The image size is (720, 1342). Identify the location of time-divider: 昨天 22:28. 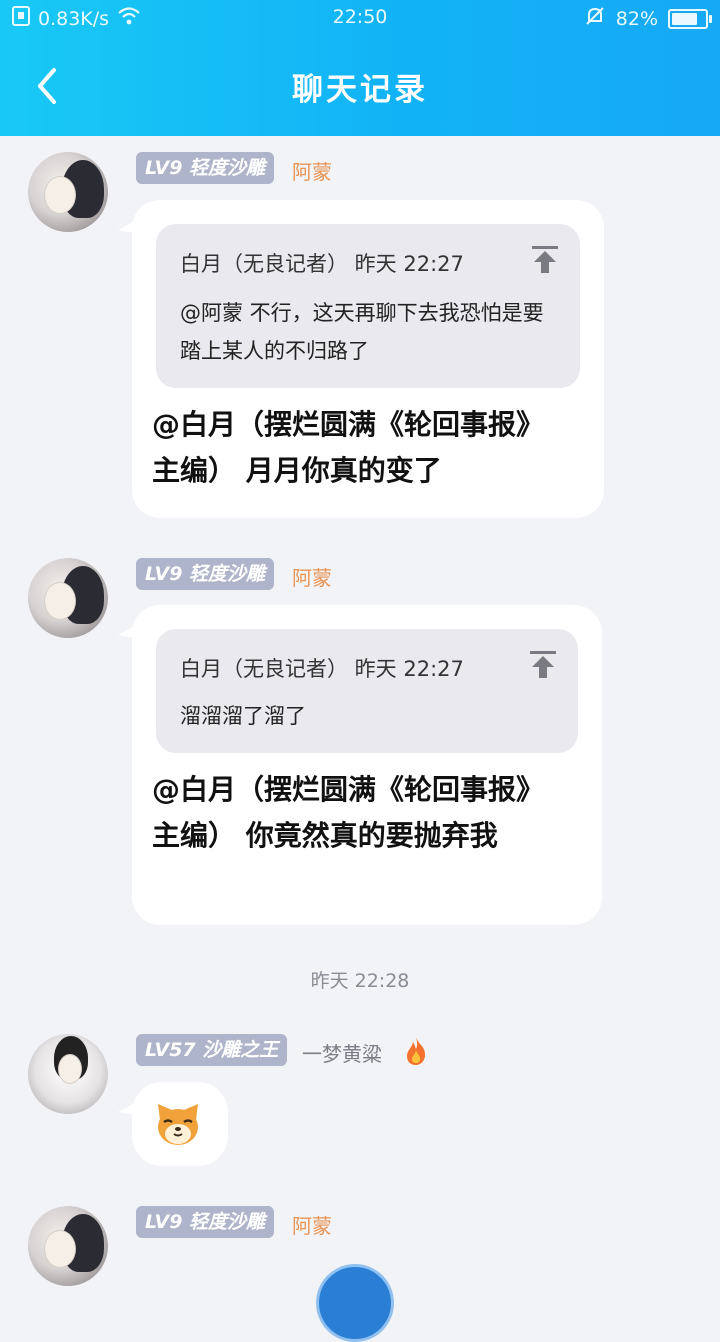
(360, 981).